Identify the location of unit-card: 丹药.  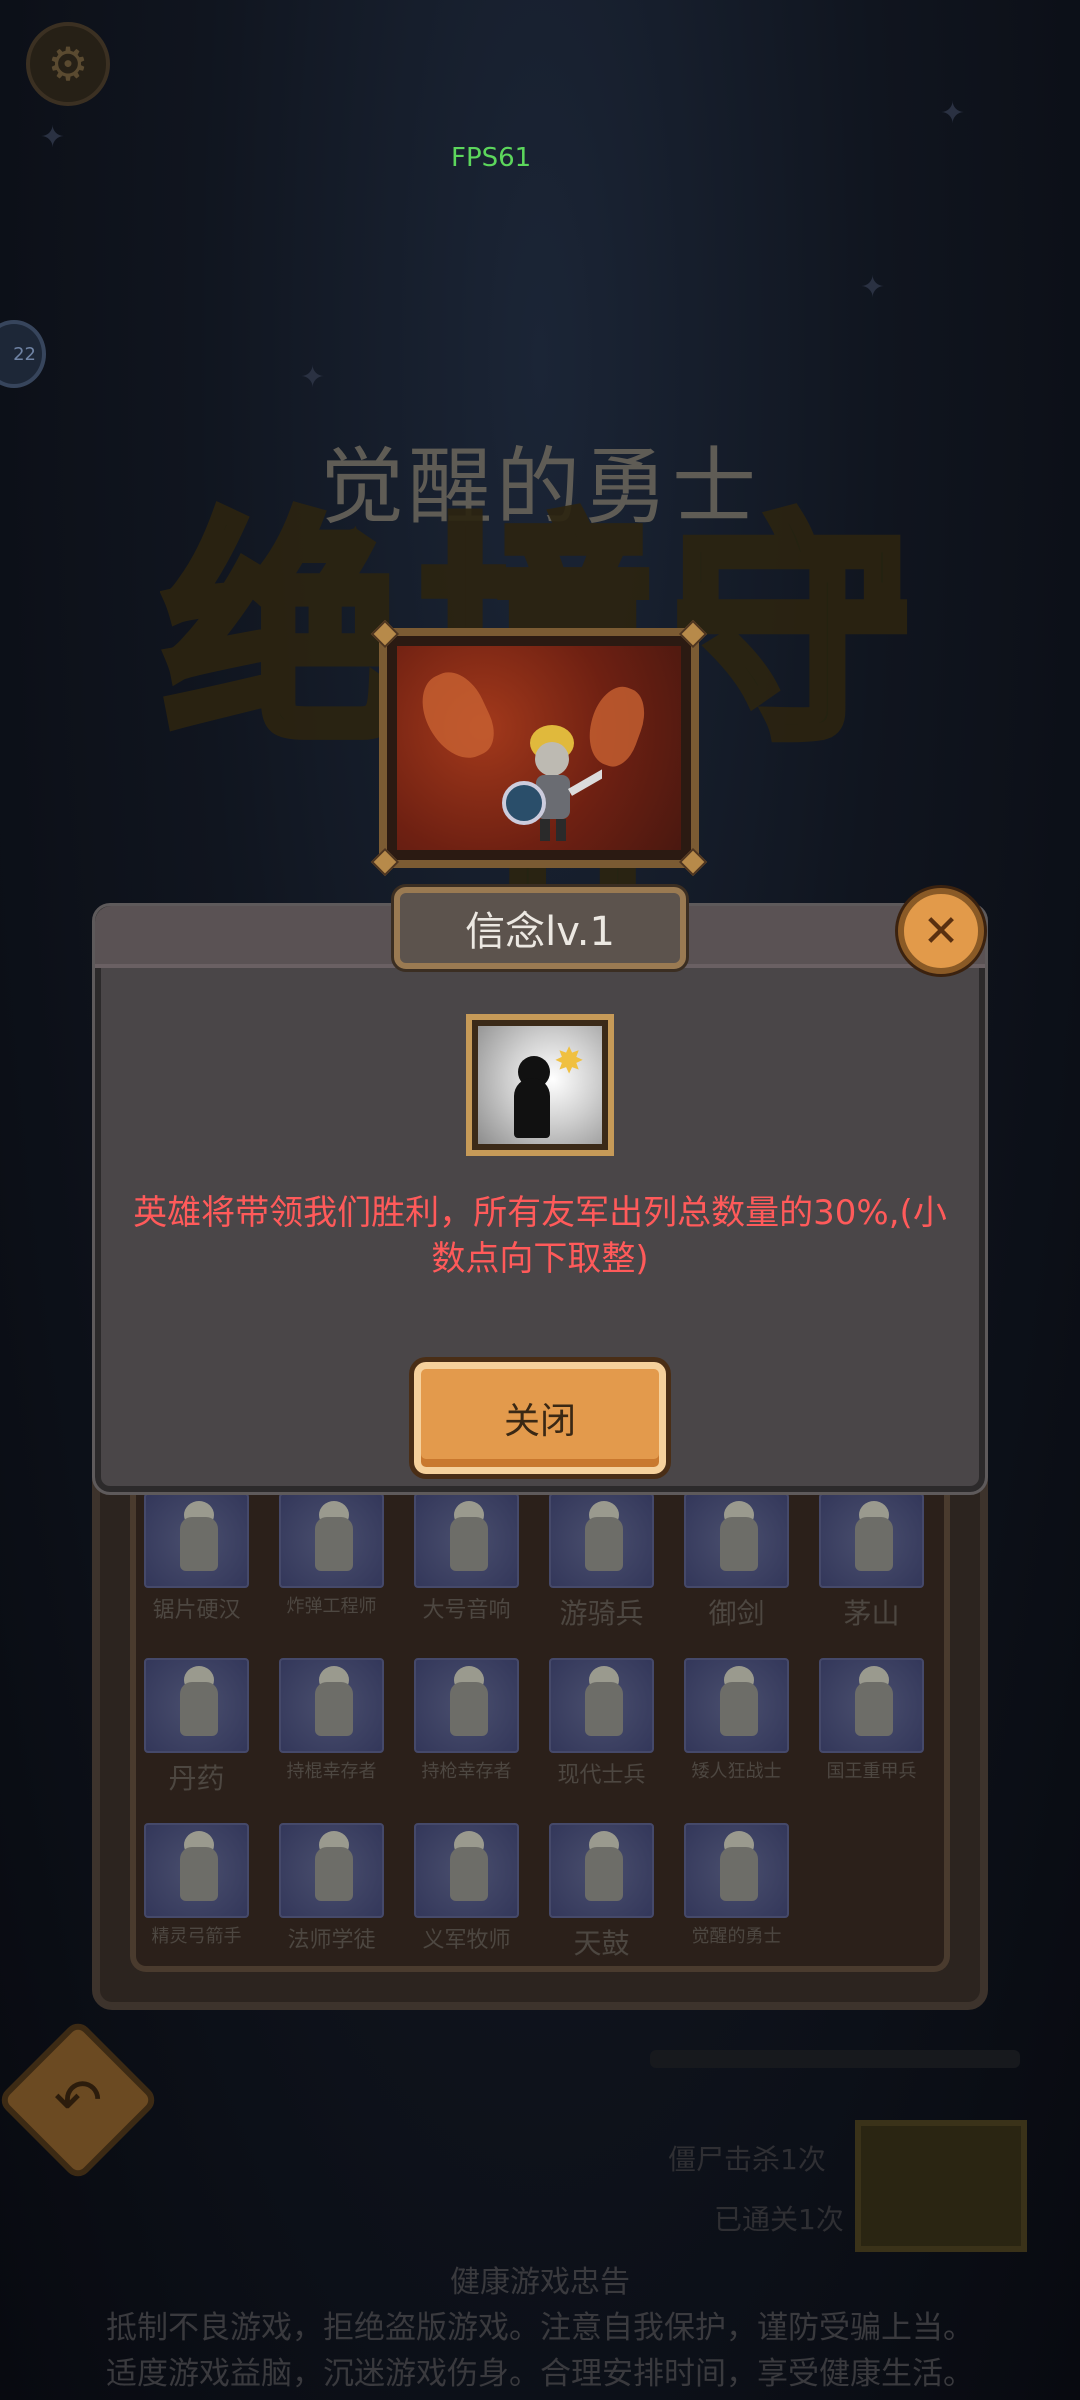
(196, 1727).